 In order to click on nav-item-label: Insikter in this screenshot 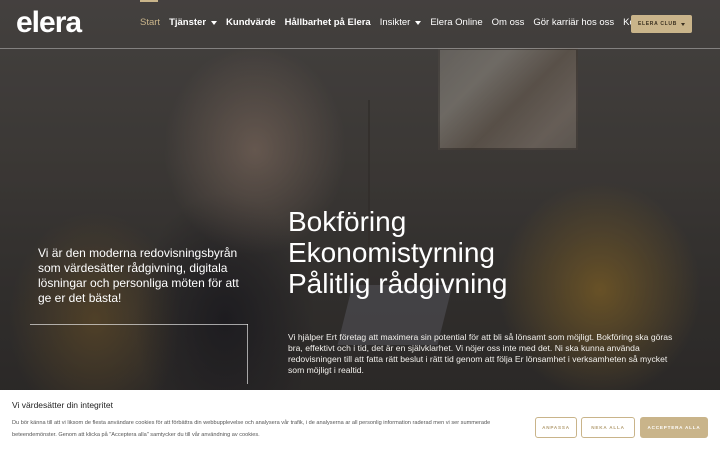, I will do `click(395, 22)`.